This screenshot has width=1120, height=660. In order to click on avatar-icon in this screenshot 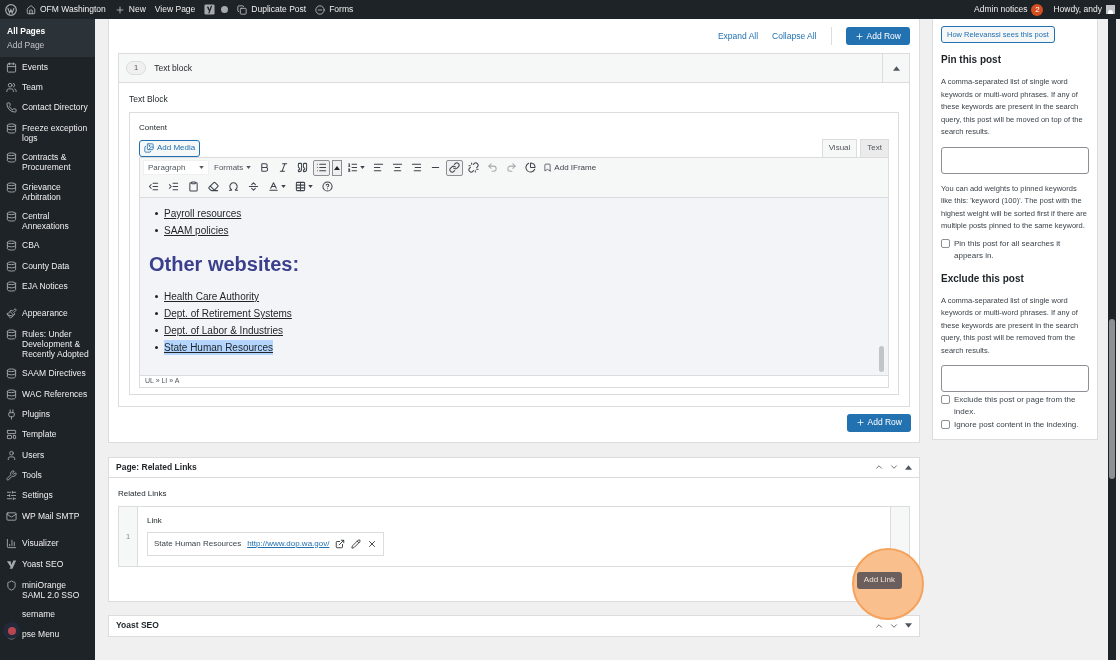, I will do `click(1110, 9)`.